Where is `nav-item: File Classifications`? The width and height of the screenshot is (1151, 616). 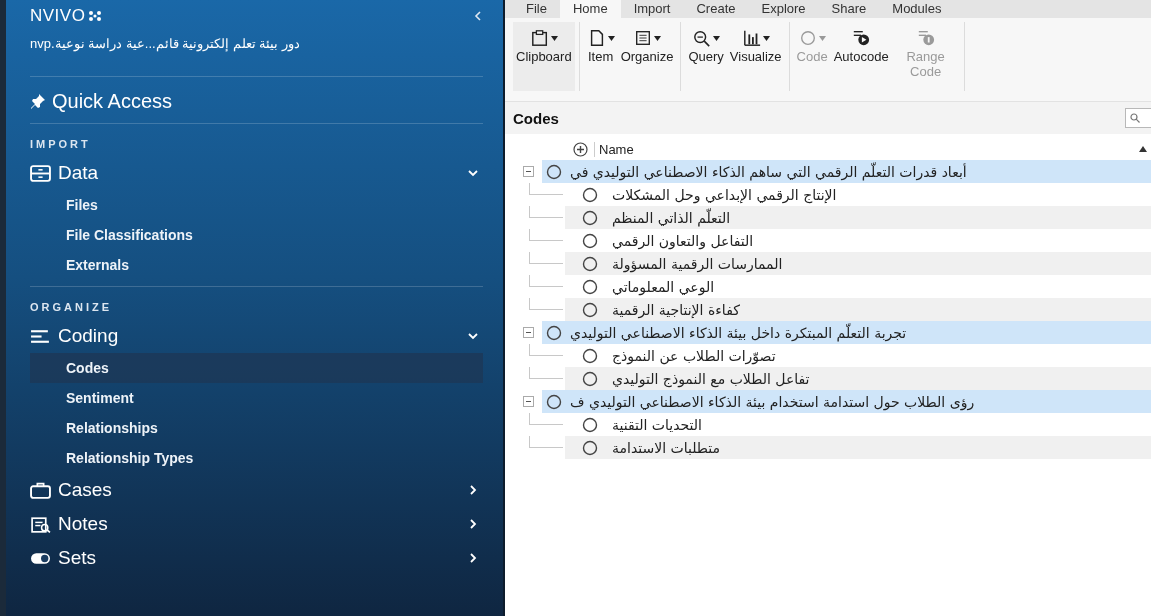 nav-item: File Classifications is located at coordinates (256, 235).